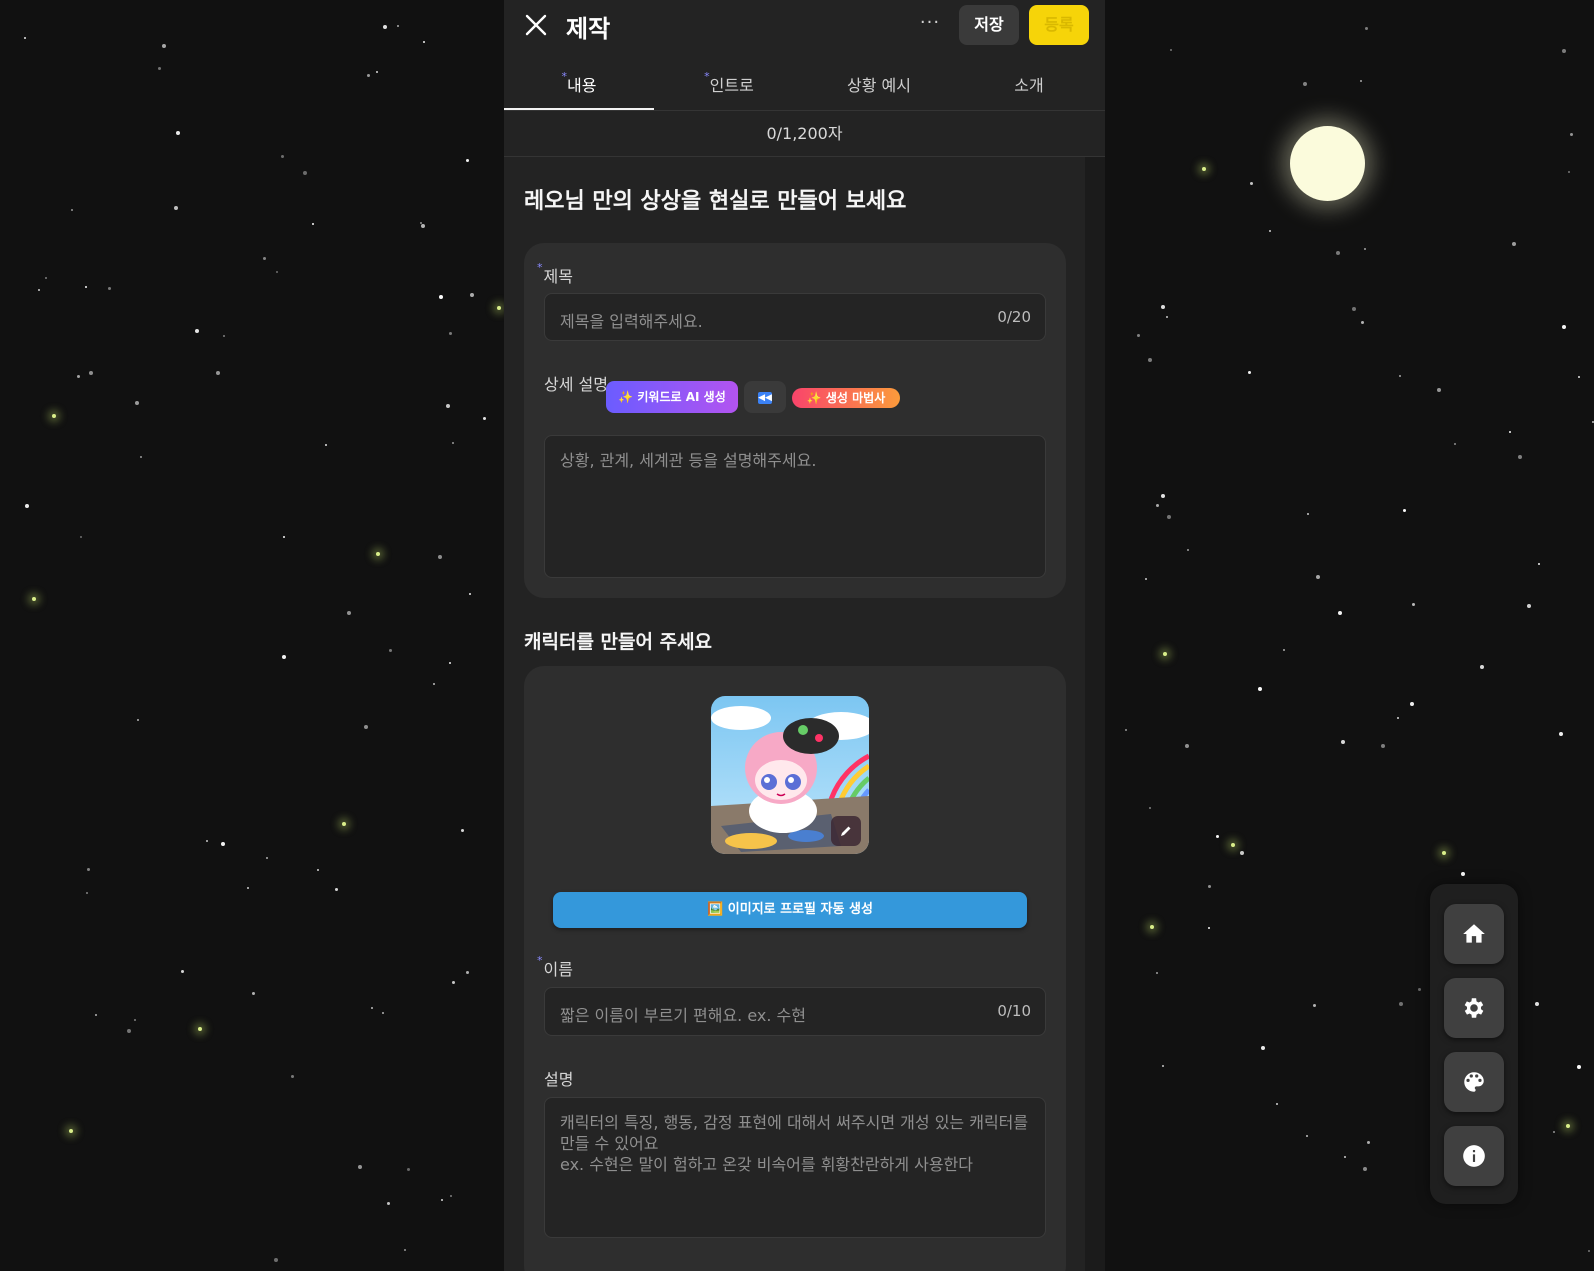  What do you see at coordinates (1474, 1156) in the screenshot?
I see `info-button` at bounding box center [1474, 1156].